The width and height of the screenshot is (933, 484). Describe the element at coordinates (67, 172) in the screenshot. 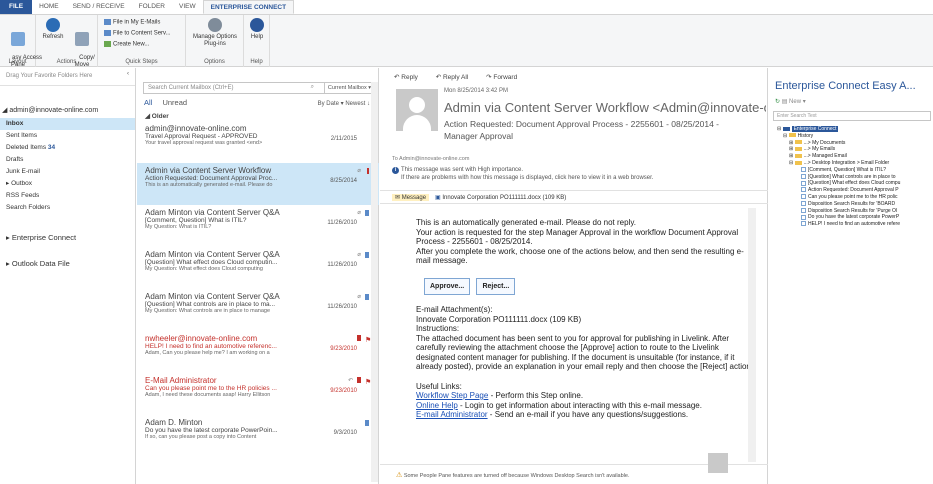

I see `folder-junk: Junk E-mail` at that location.